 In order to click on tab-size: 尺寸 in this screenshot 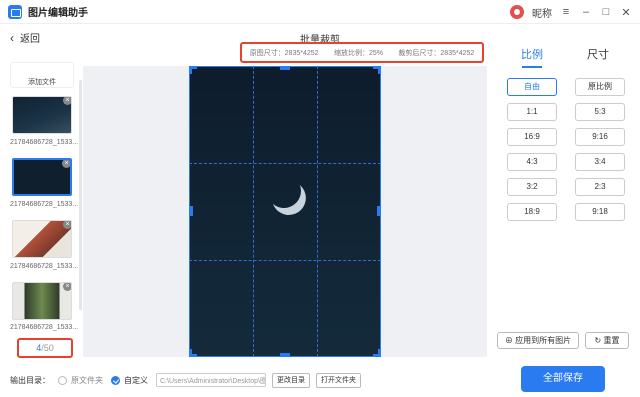, I will do `click(598, 54)`.